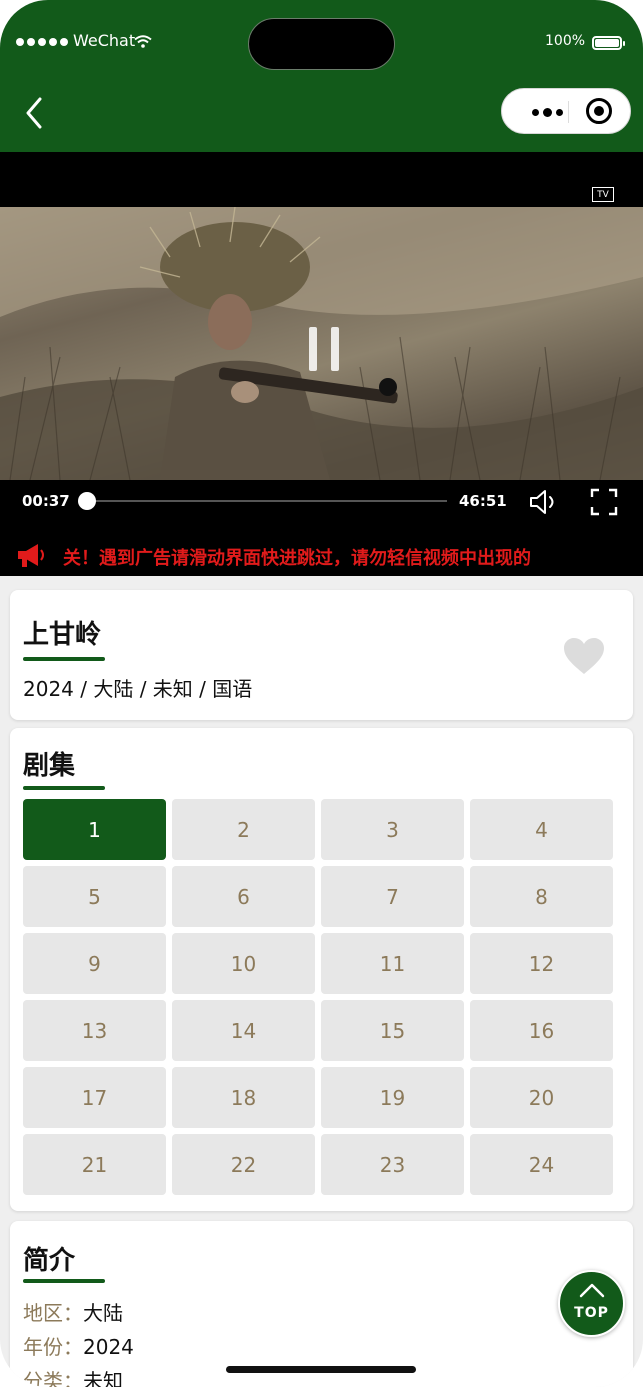 The height and width of the screenshot is (1387, 643). Describe the element at coordinates (243, 963) in the screenshot. I see `episode-button: 10` at that location.